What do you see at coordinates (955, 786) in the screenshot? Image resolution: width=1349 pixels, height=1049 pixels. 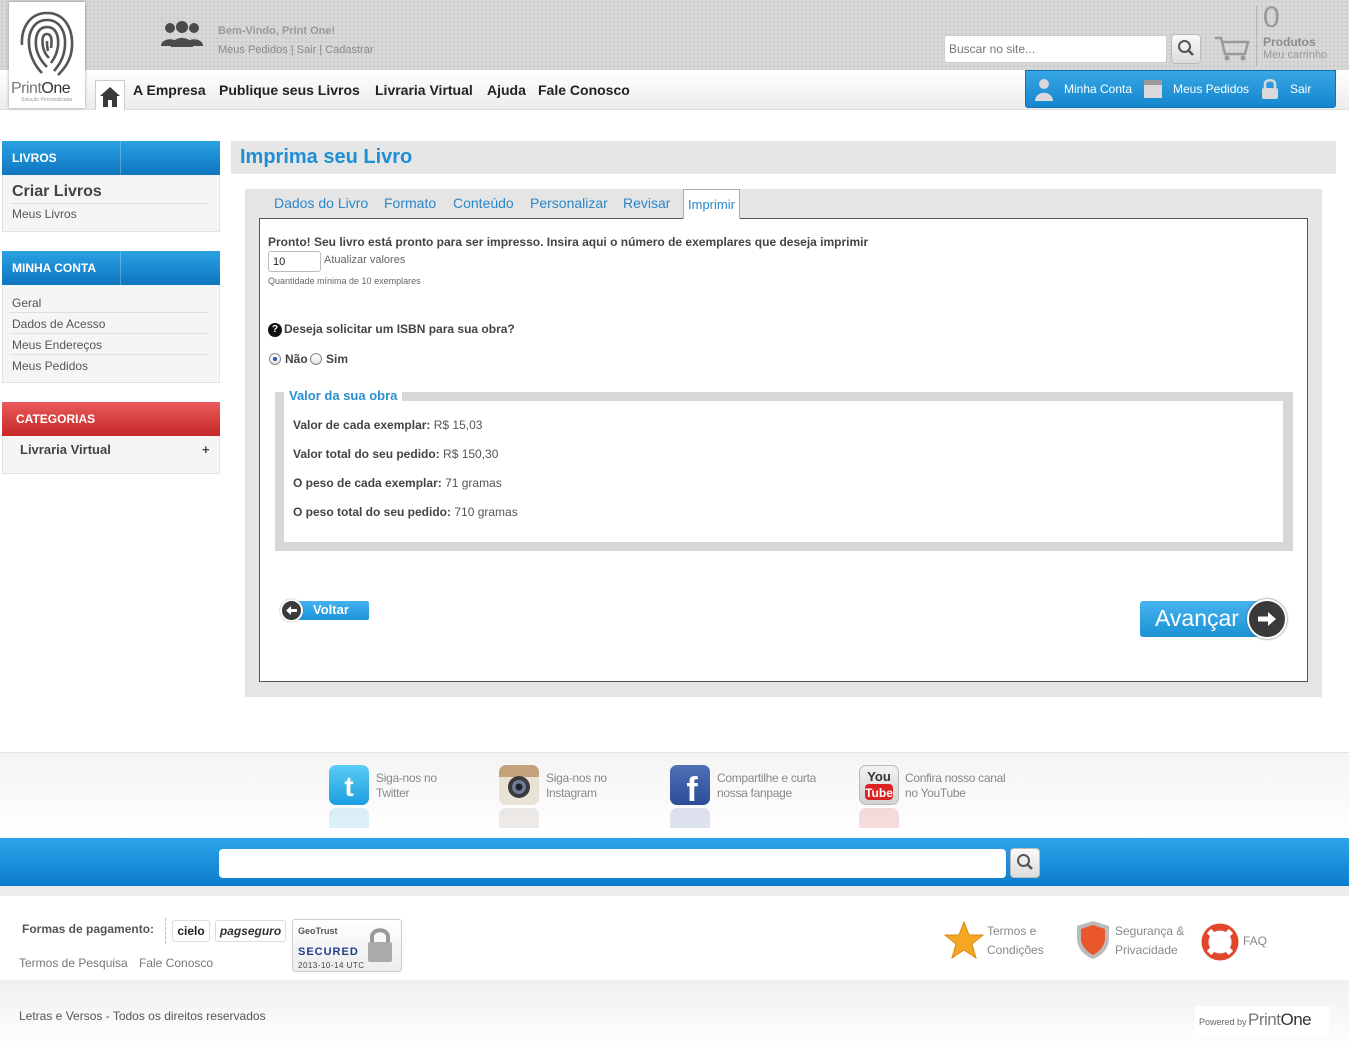 I see `social-youtube-text: Confira nosso canal no YouTube` at bounding box center [955, 786].